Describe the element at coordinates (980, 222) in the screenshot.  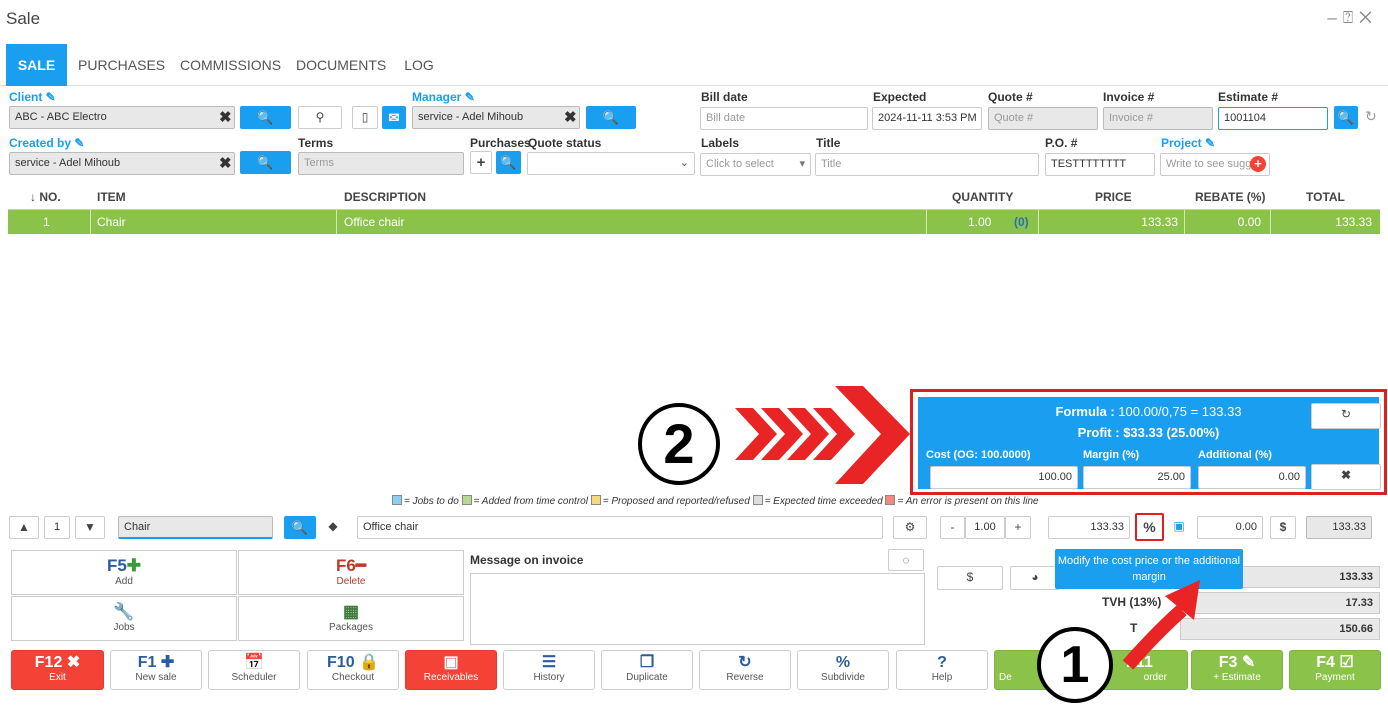
I see `row-quantity: 1.00` at that location.